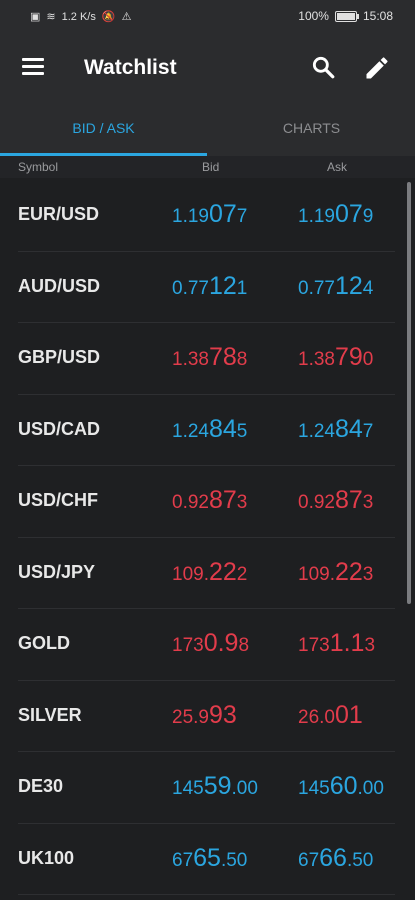 This screenshot has height=900, width=415. I want to click on ask-price-part: 66, so click(333, 857).